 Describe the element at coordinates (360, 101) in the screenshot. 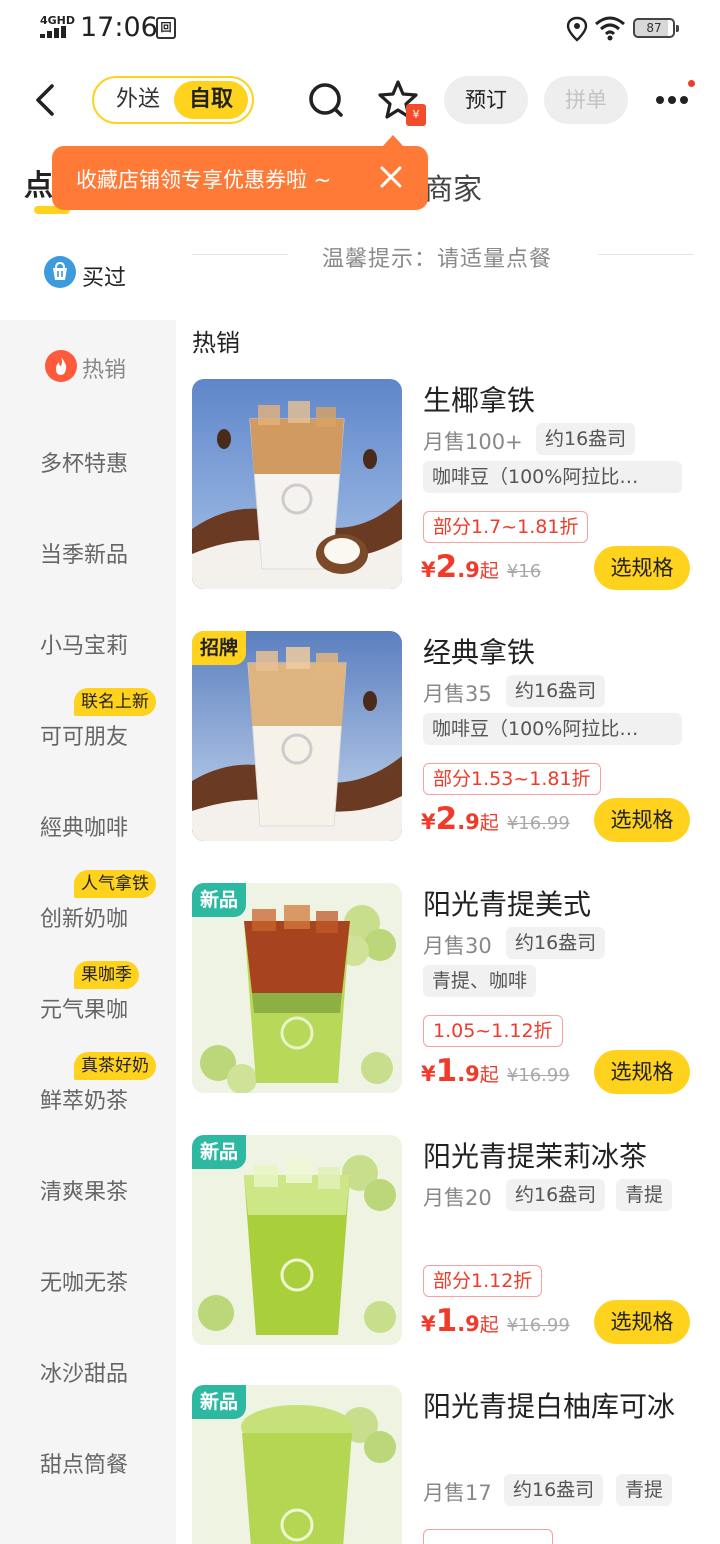

I see `top-bar: 外送 自取 ¥ 预订 拼单` at that location.